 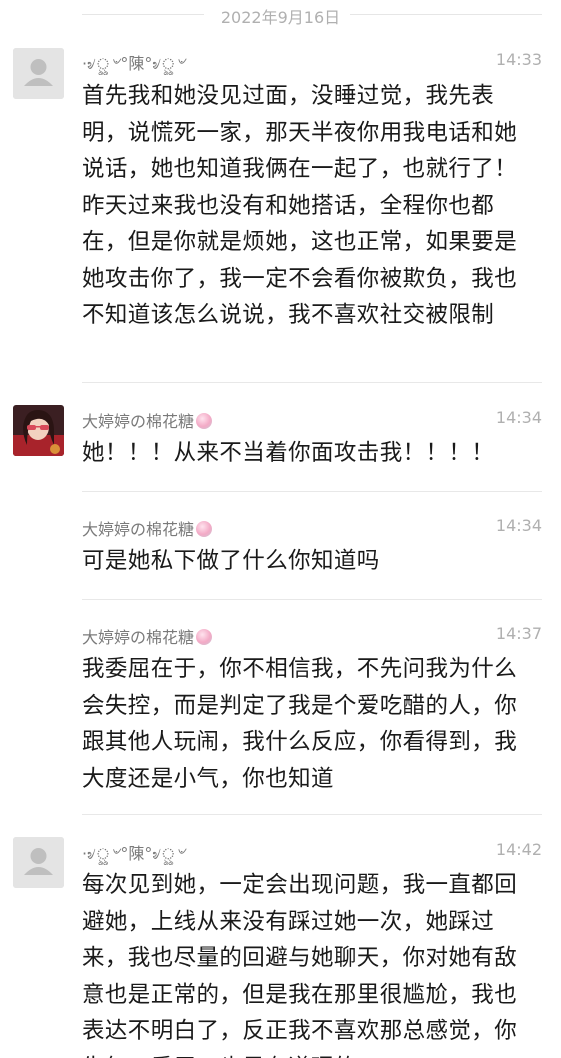 What do you see at coordinates (446, 14) in the screenshot?
I see `divider-line-right` at bounding box center [446, 14].